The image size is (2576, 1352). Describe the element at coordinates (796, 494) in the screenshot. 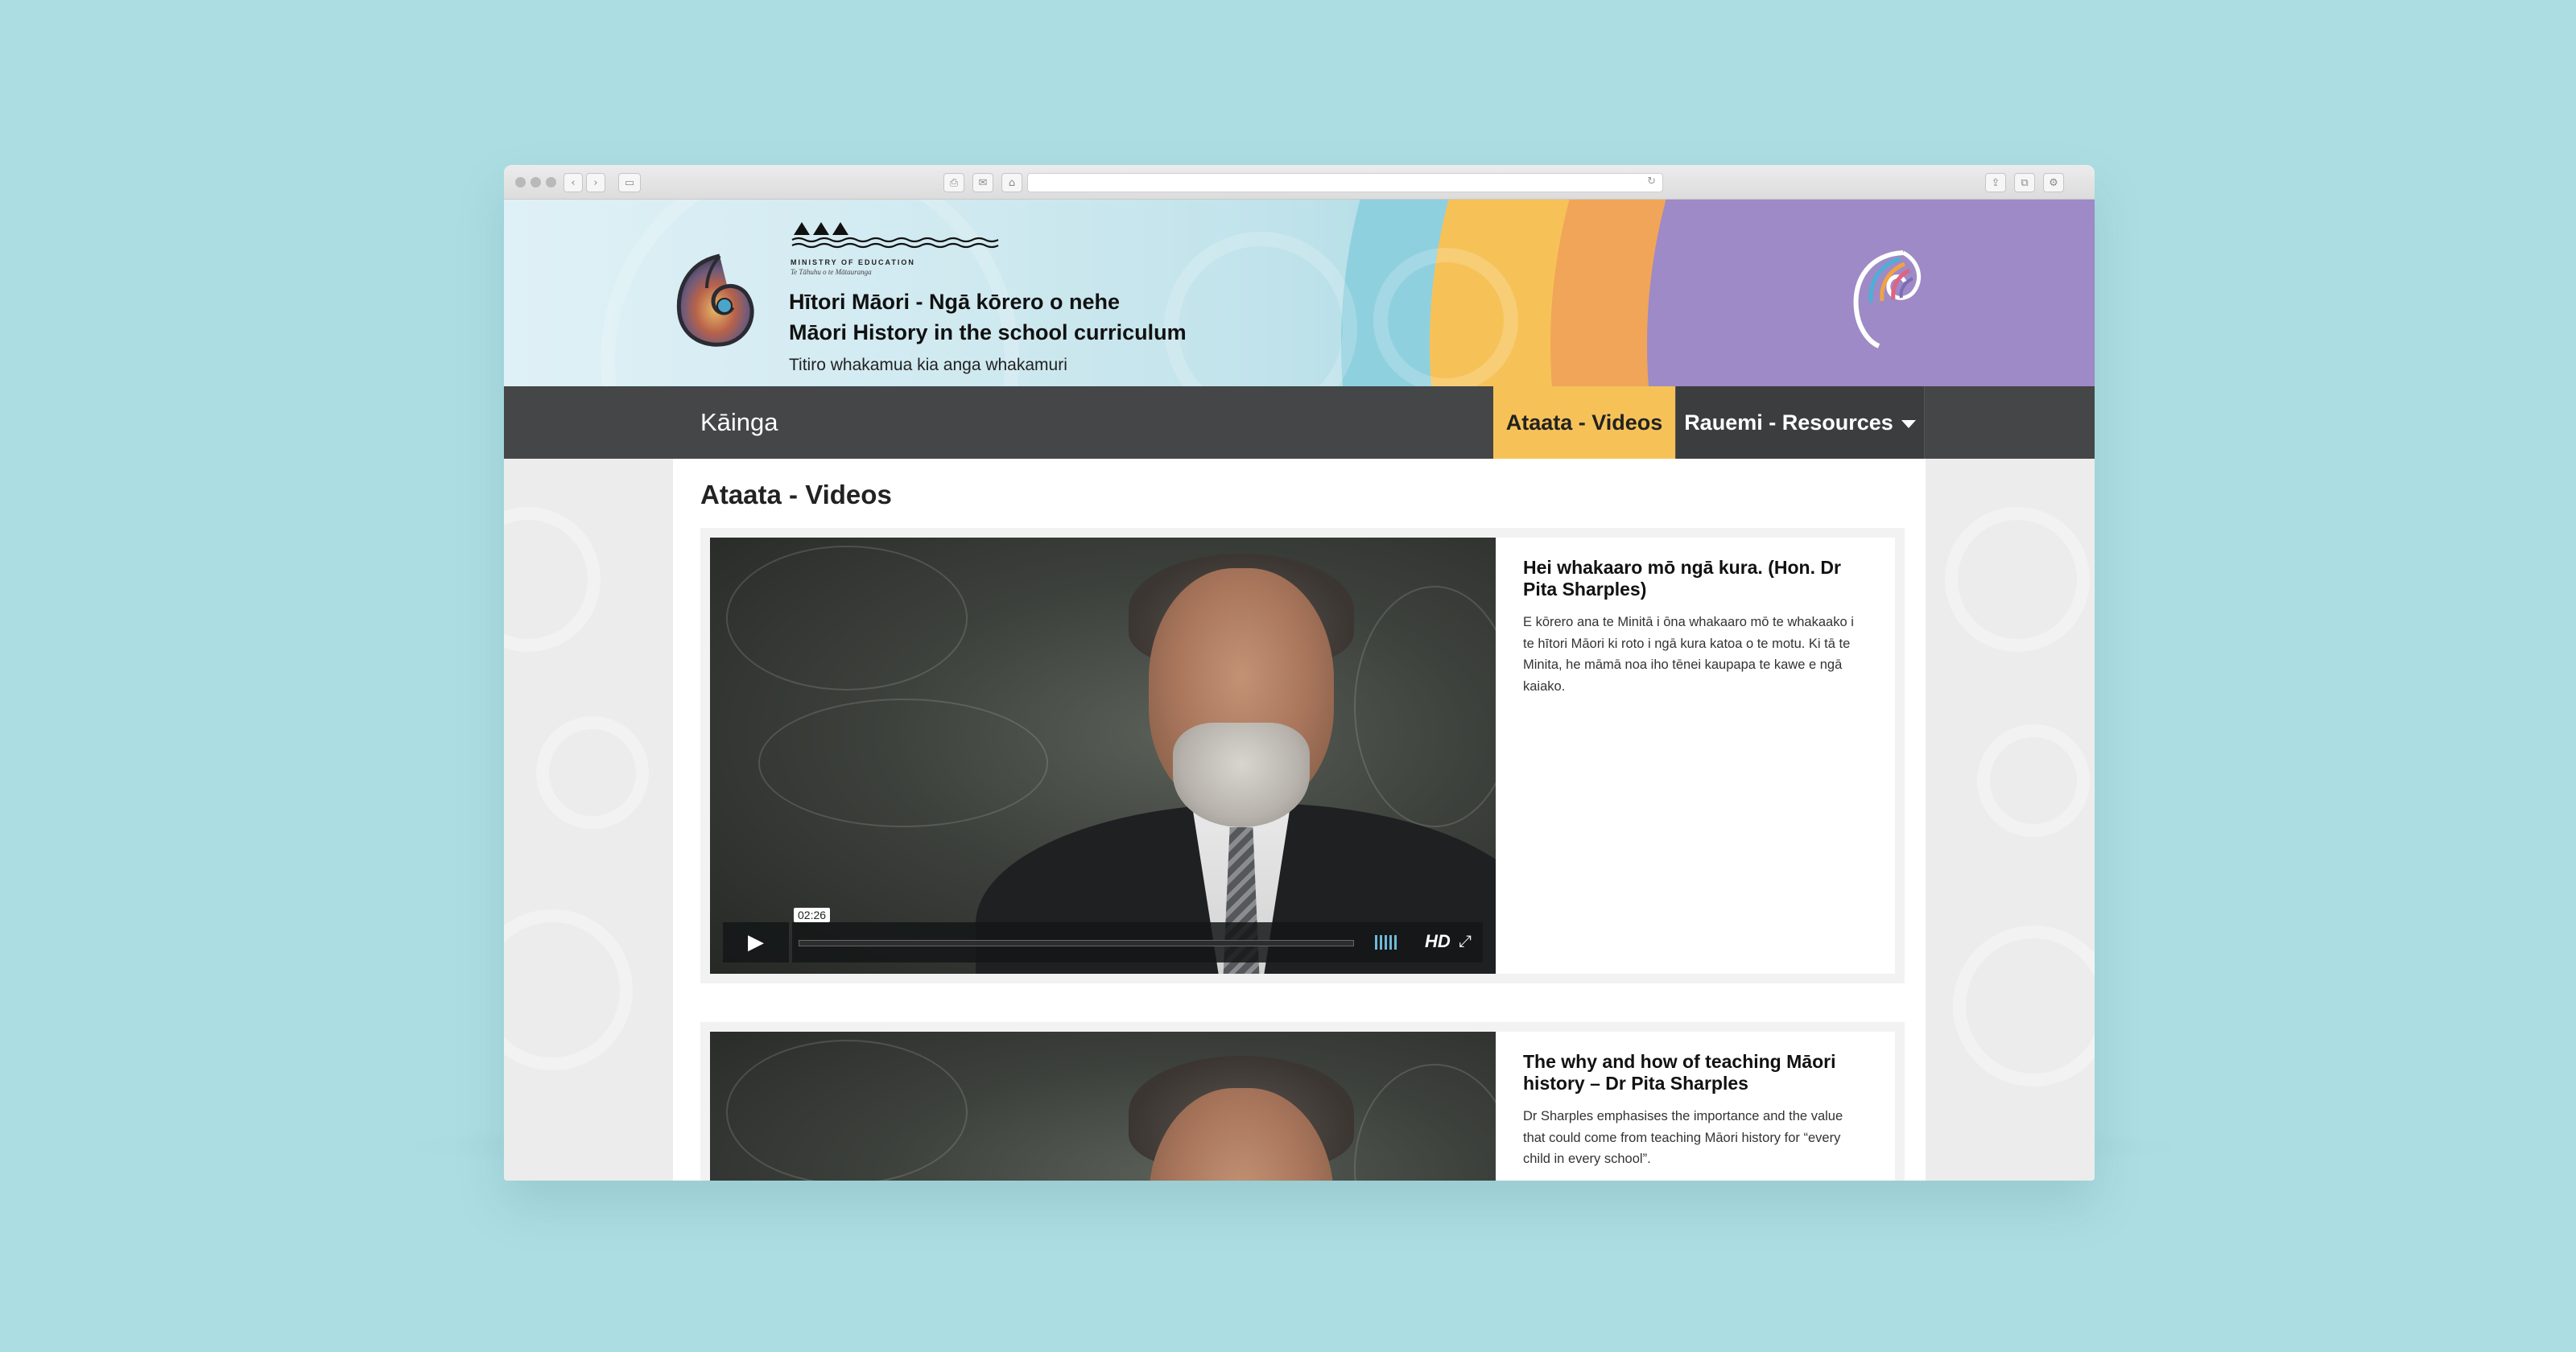

I see `page-title: Ataata - Videos` at that location.